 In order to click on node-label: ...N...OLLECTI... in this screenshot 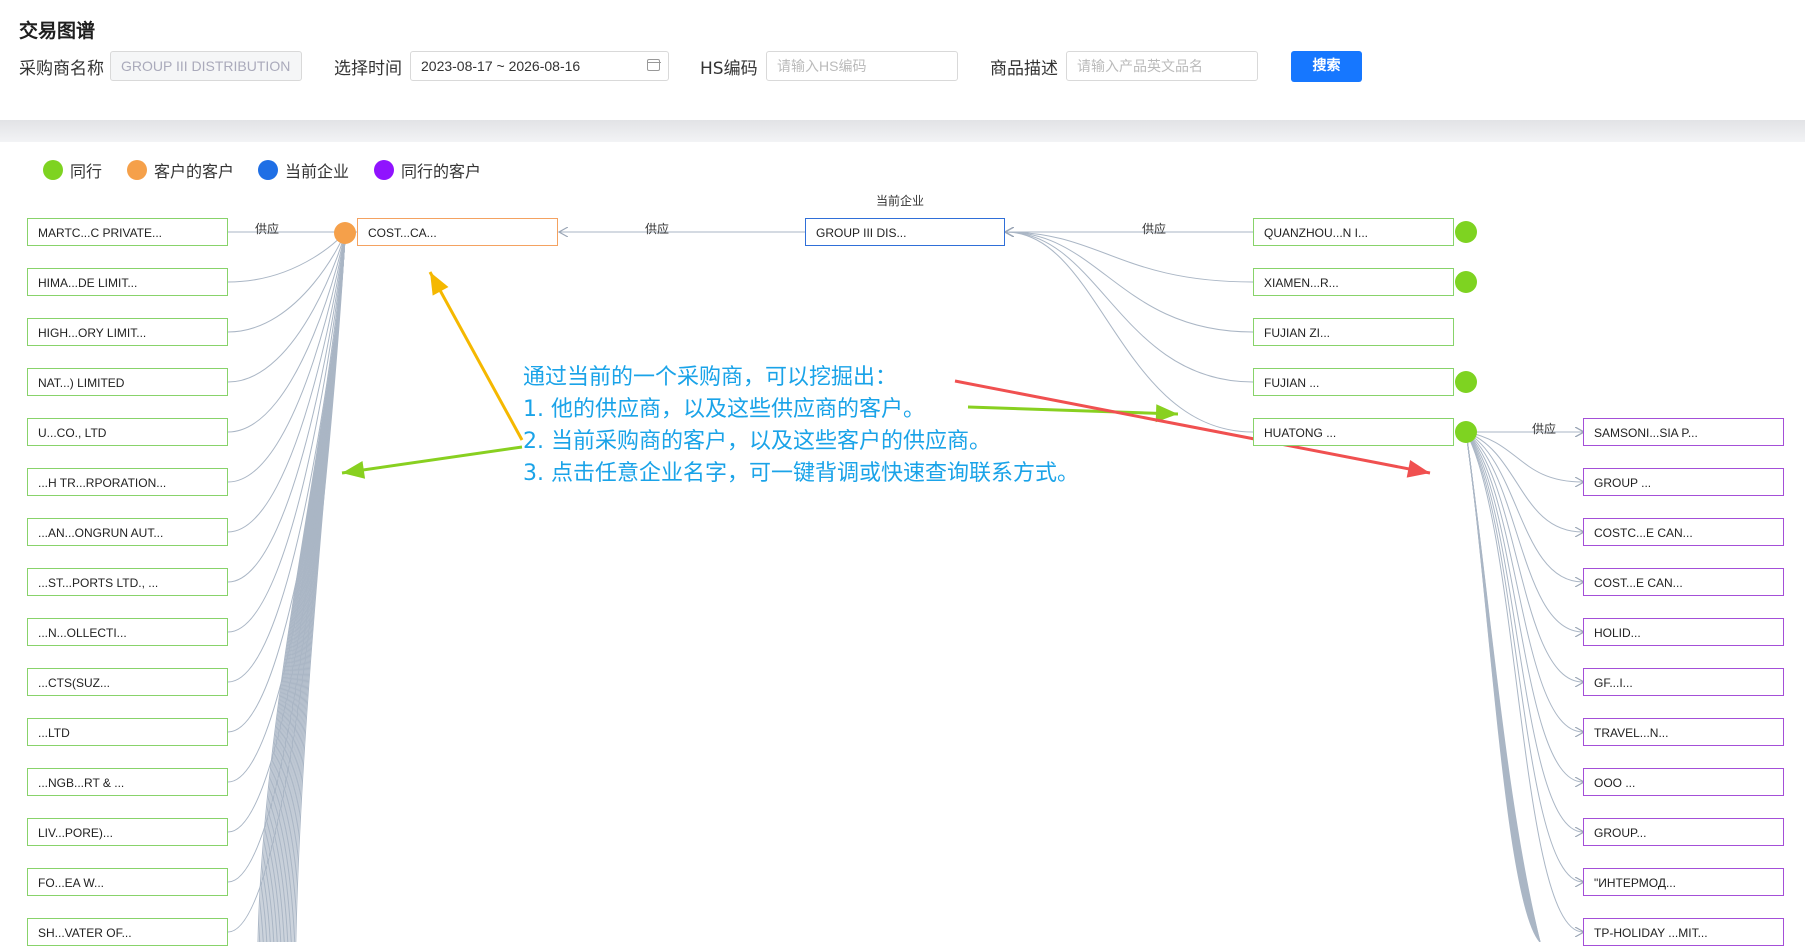, I will do `click(82, 633)`.